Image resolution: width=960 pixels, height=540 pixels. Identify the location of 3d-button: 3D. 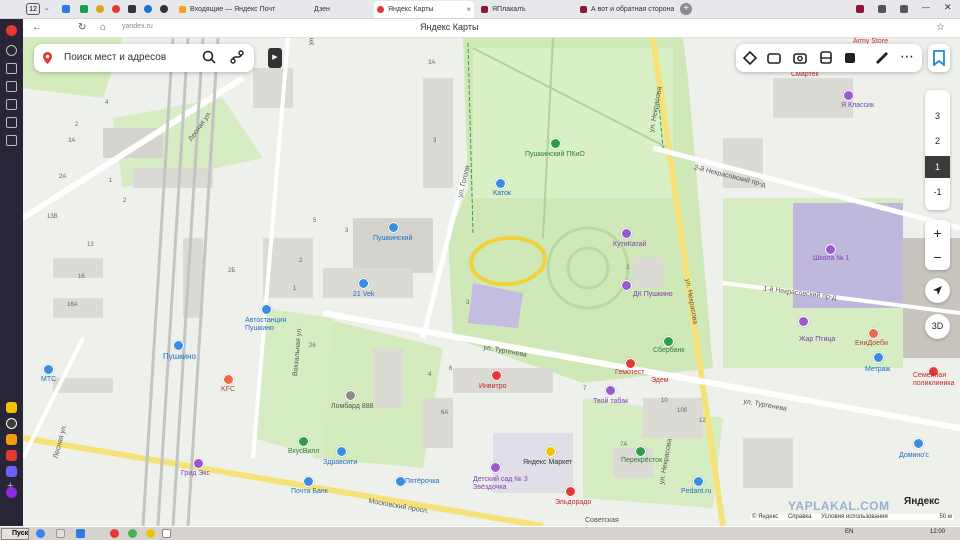
(937, 326).